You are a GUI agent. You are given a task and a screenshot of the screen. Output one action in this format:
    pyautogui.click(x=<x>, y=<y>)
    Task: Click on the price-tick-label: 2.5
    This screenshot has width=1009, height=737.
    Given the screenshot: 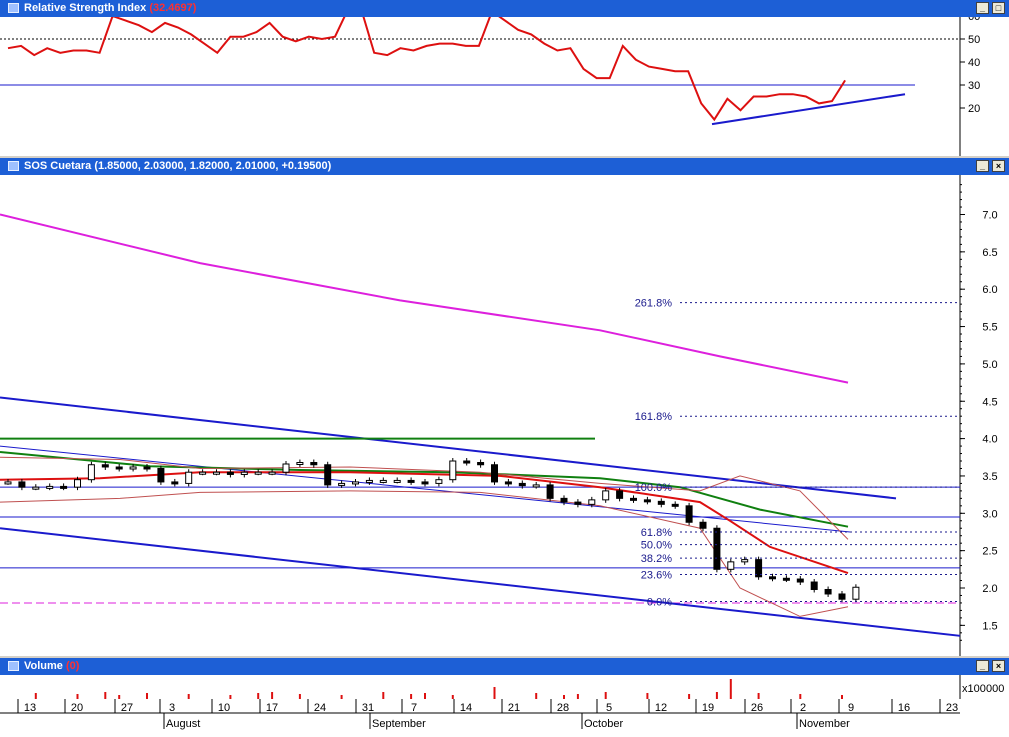 What is the action you would take?
    pyautogui.click(x=989, y=552)
    